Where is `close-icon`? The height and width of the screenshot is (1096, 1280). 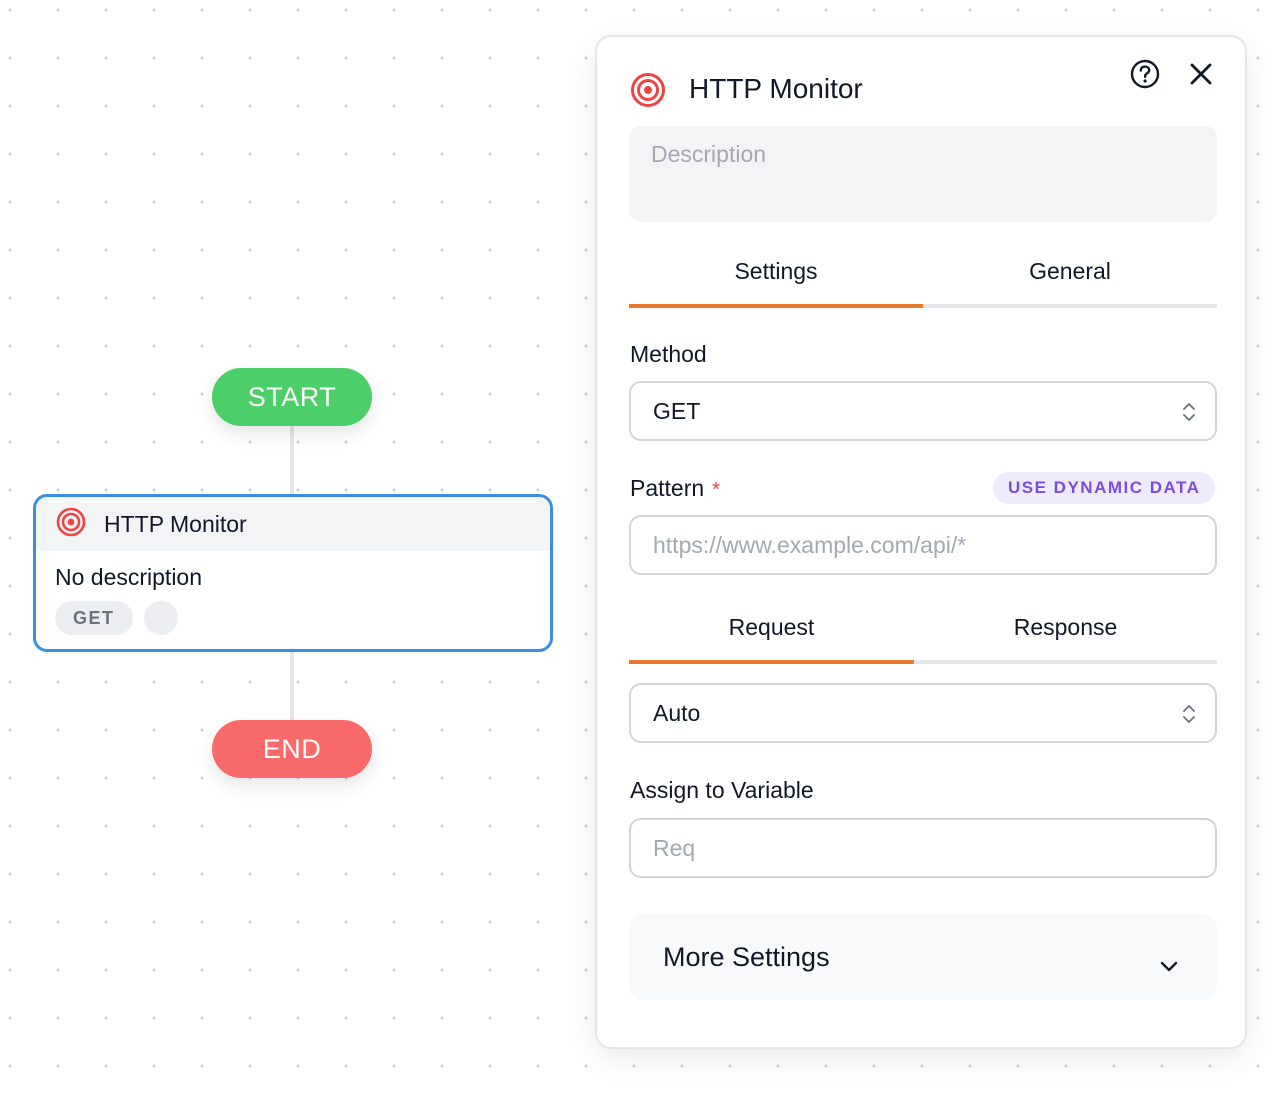
close-icon is located at coordinates (1201, 74).